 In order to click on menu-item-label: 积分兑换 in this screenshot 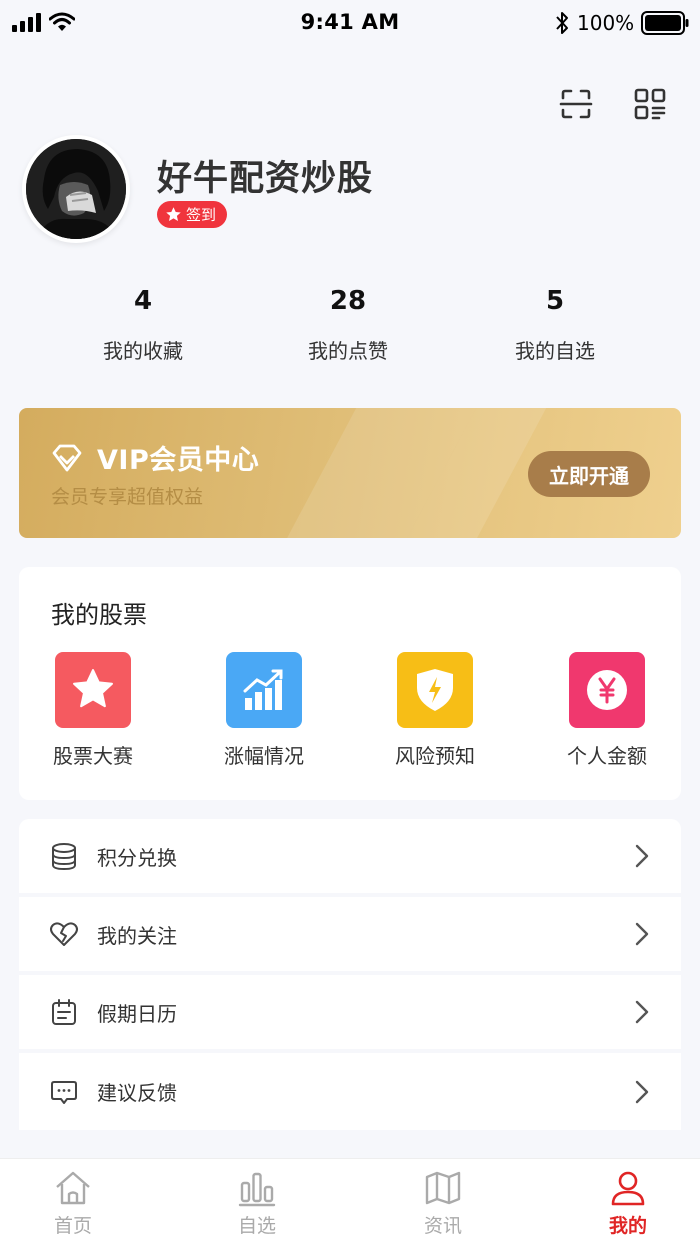, I will do `click(137, 857)`.